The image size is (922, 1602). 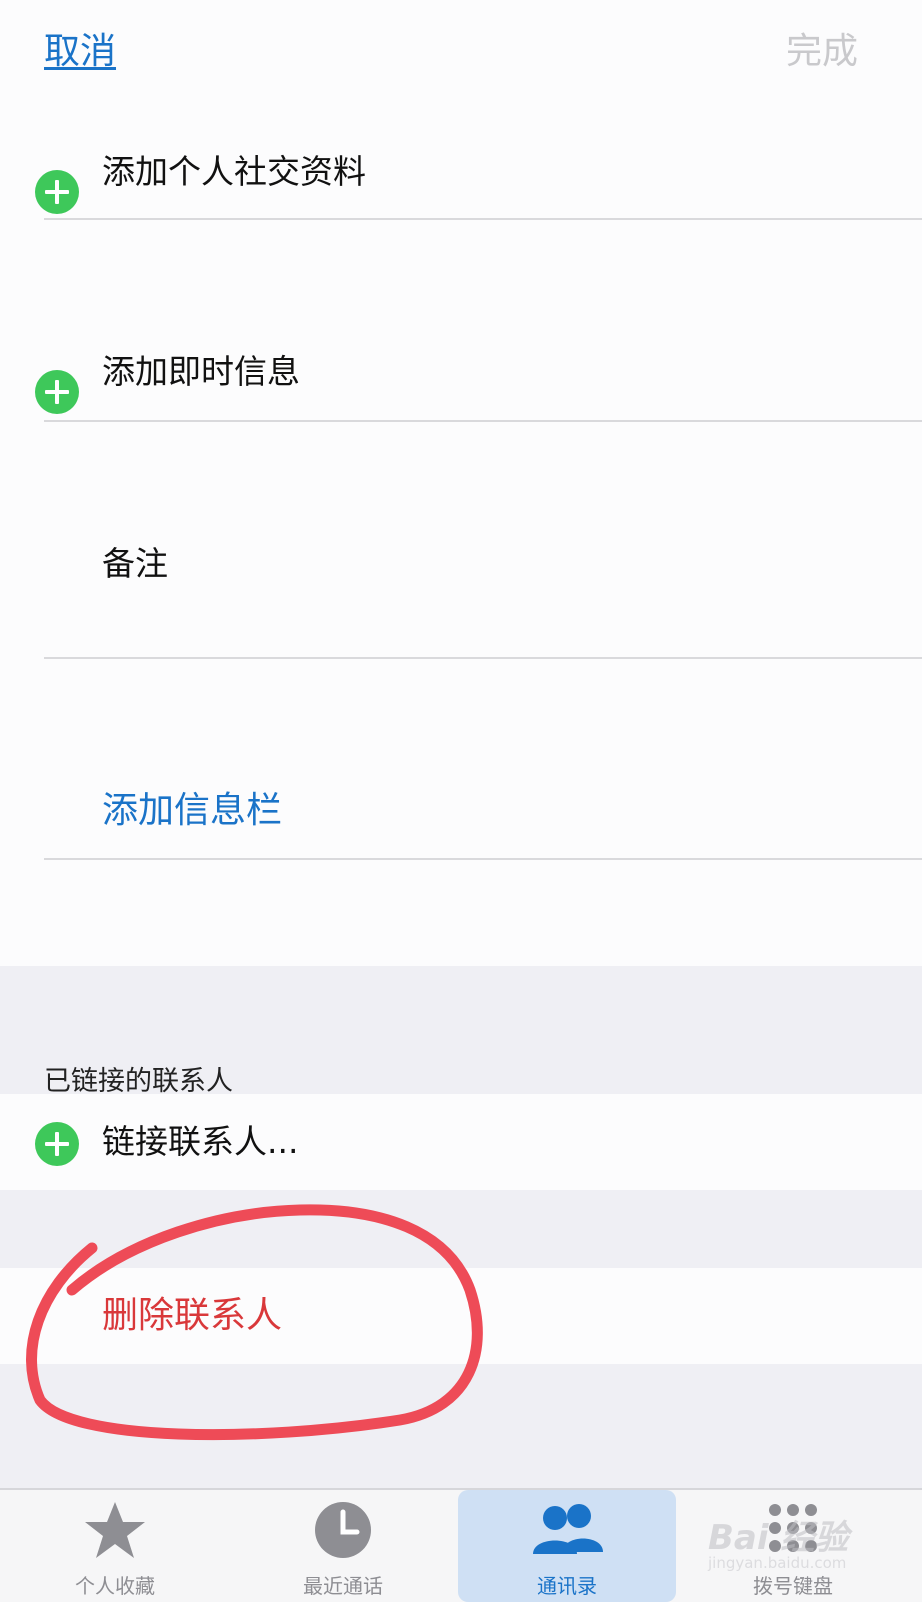 I want to click on tab-label: 拨号键盘, so click(x=793, y=1586).